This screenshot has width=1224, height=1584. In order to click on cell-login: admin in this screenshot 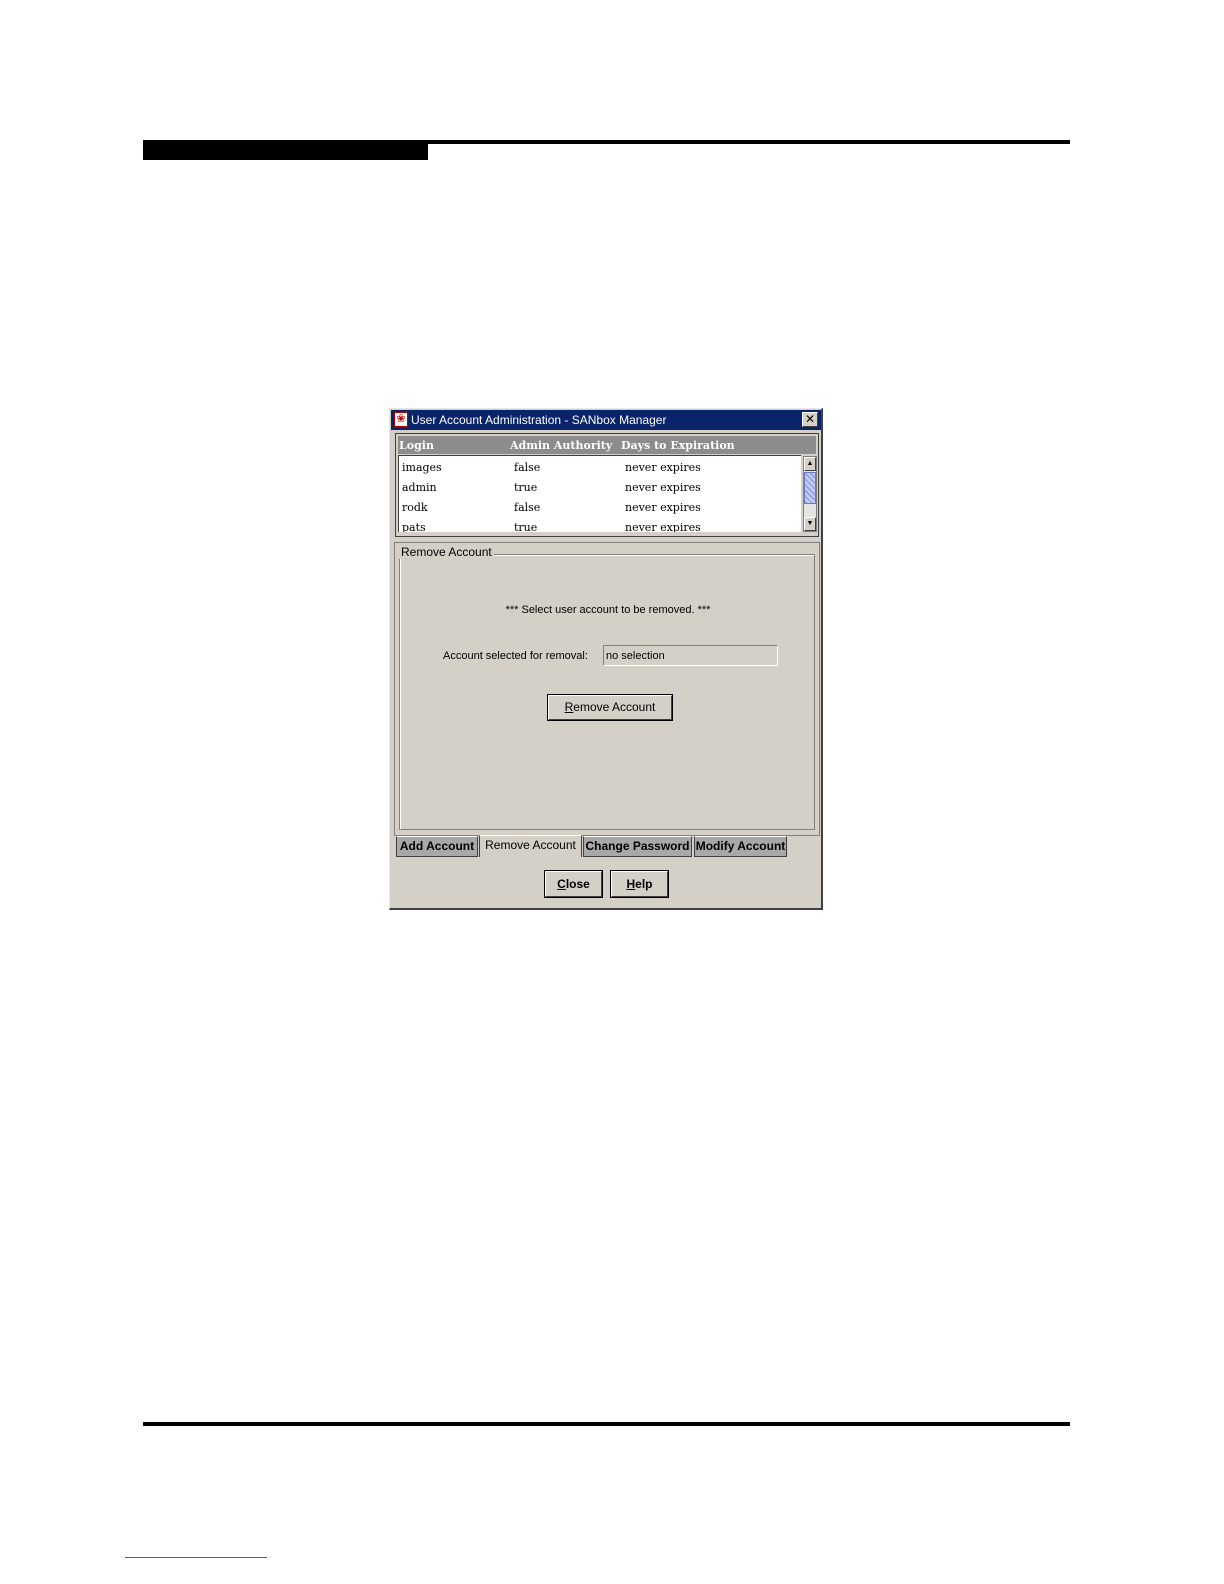, I will do `click(419, 487)`.